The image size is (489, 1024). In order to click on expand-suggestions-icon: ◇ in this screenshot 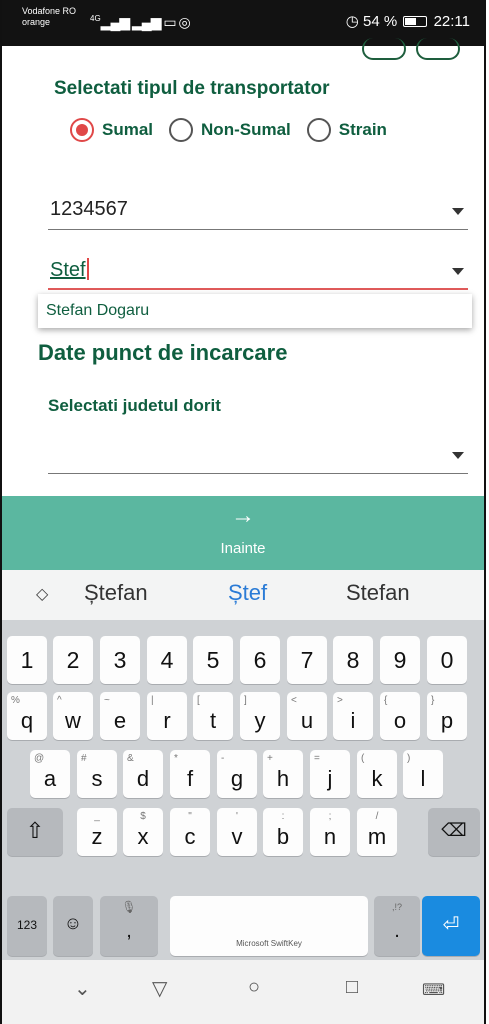, I will do `click(42, 594)`.